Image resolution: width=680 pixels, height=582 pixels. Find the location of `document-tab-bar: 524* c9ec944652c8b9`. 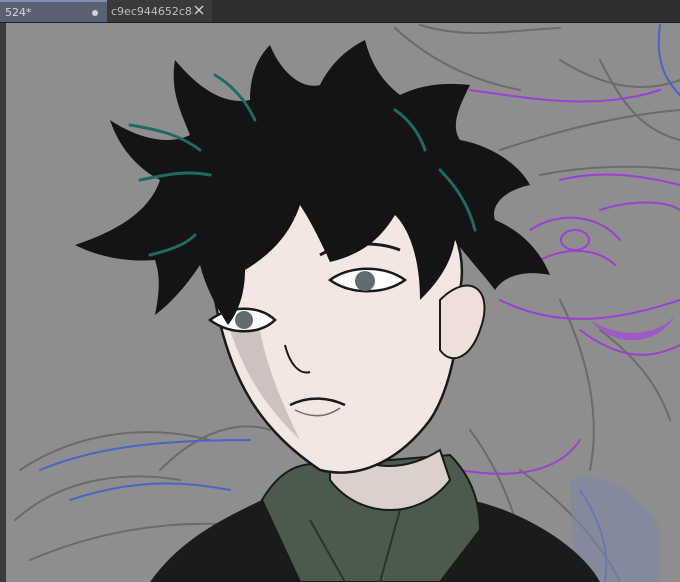

document-tab-bar: 524* c9ec944652c8b9 is located at coordinates (340, 11).